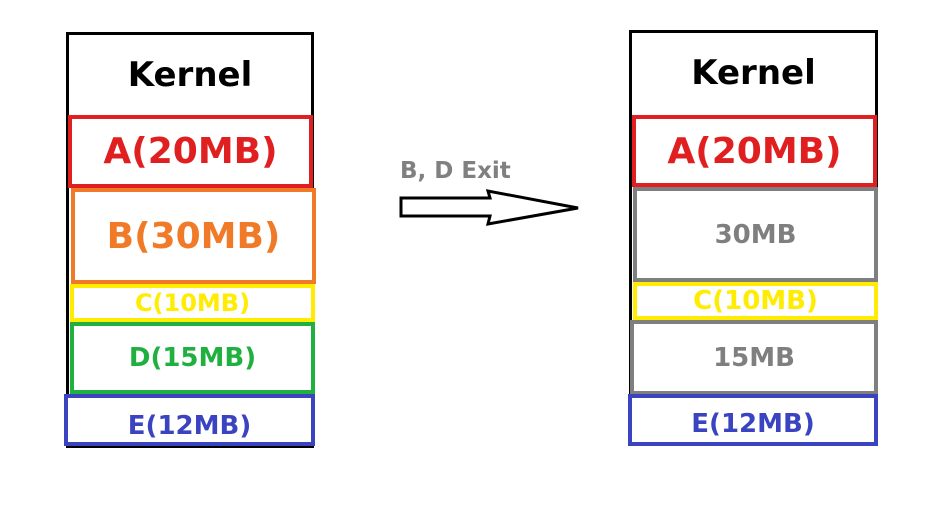 The height and width of the screenshot is (524, 942). I want to click on process-e-label-before: E(12MB), so click(189, 426).